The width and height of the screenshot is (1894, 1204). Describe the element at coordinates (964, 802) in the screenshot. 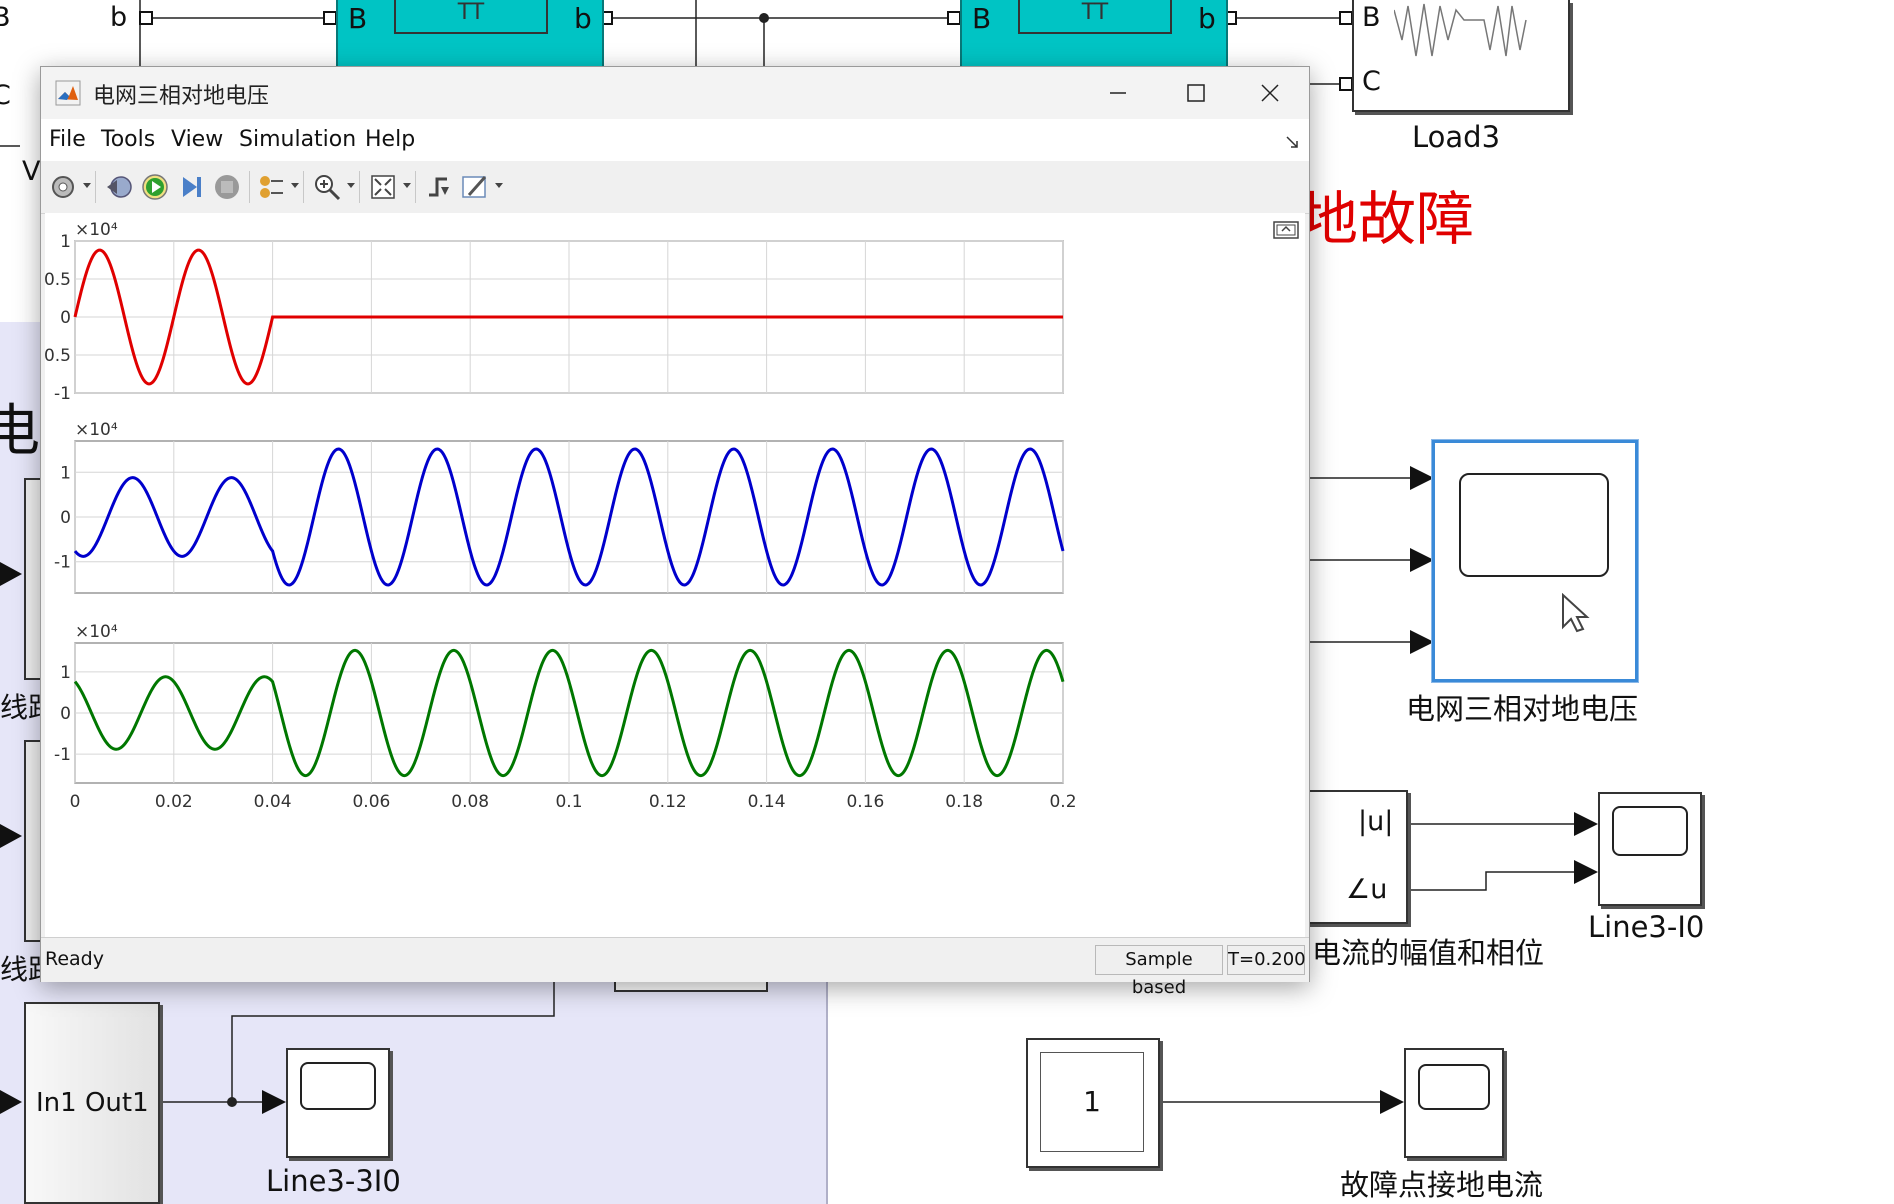

I see `x-tick-label: 0.18` at that location.